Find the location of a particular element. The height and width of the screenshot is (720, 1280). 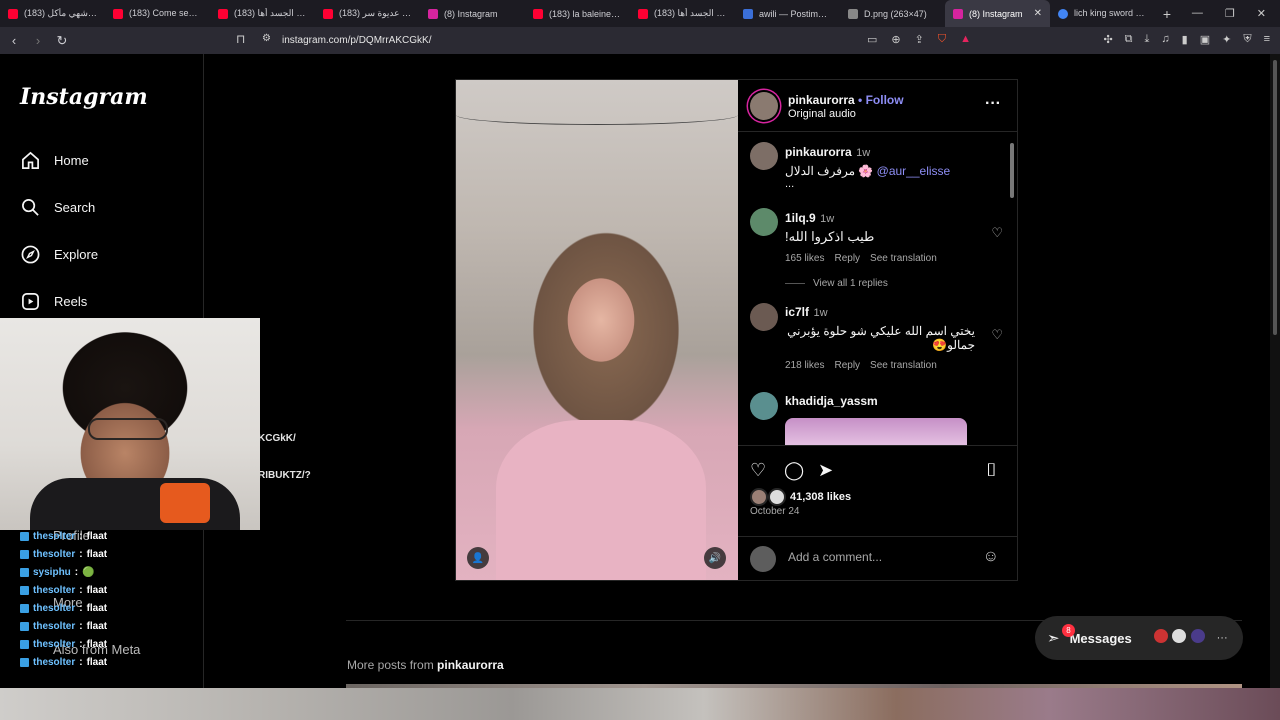

webcam-glasses is located at coordinates (128, 429).